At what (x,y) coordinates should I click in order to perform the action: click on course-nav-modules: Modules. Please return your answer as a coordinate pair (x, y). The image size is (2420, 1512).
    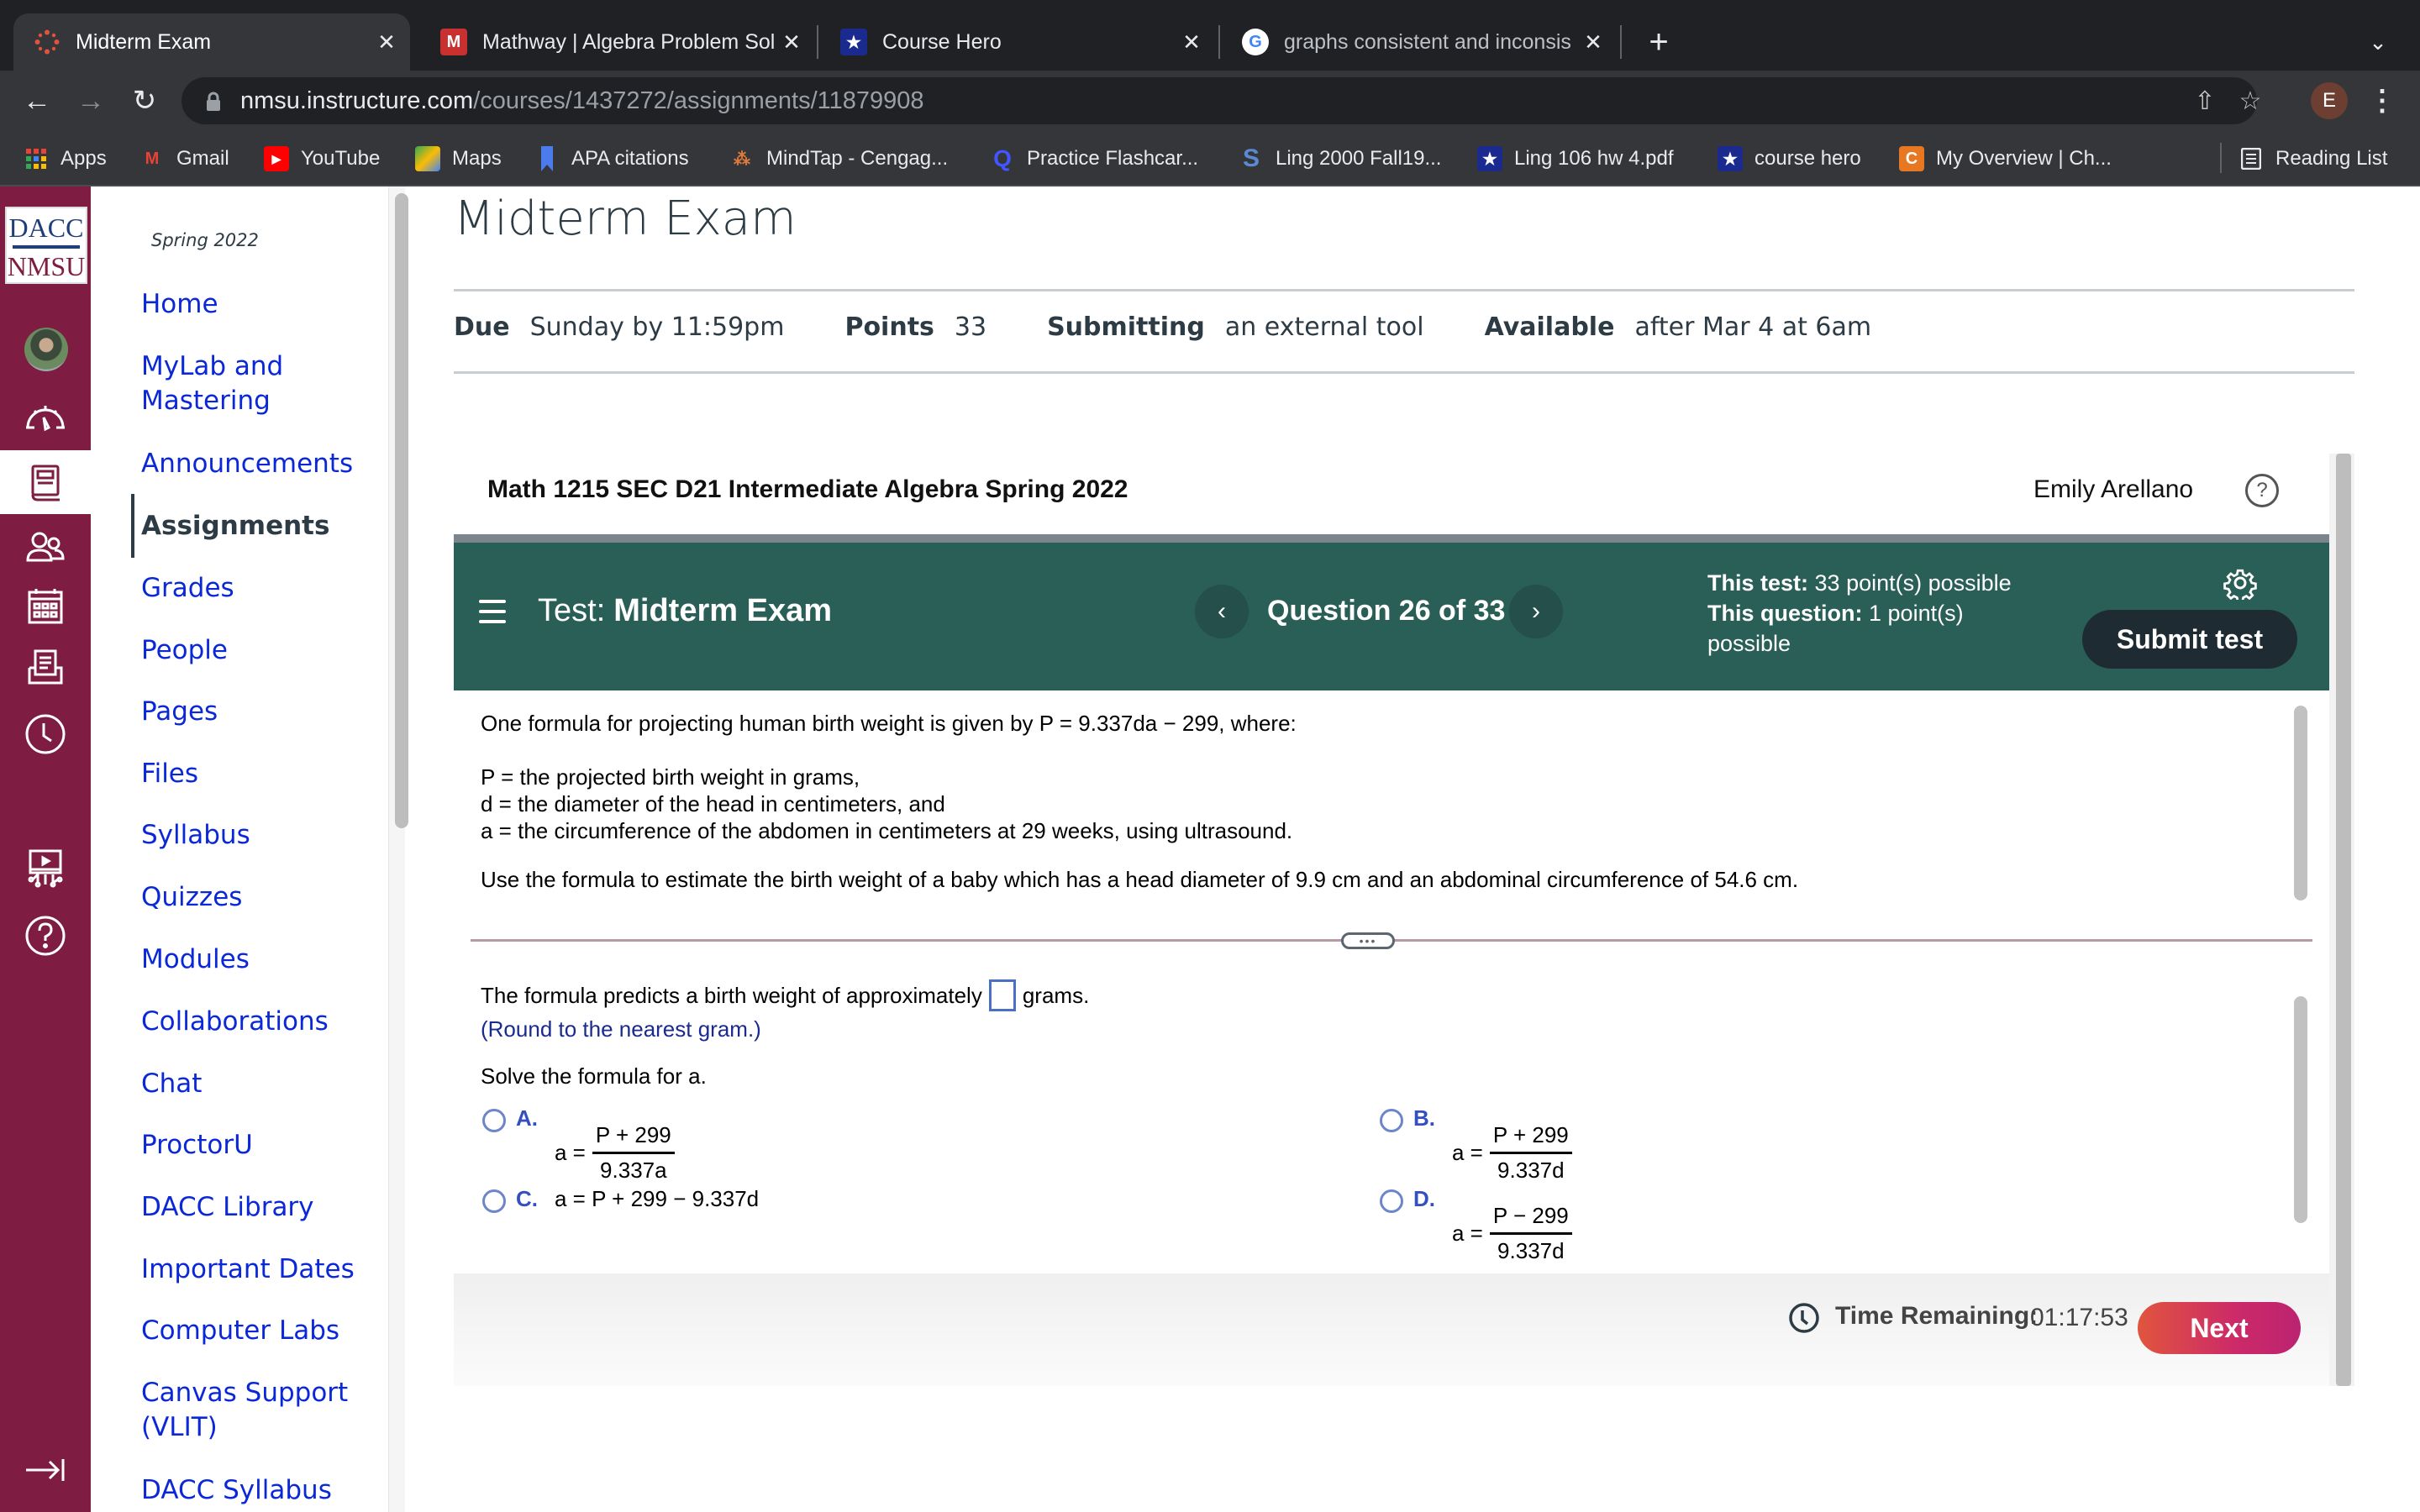
    Looking at the image, I should click on (263, 959).